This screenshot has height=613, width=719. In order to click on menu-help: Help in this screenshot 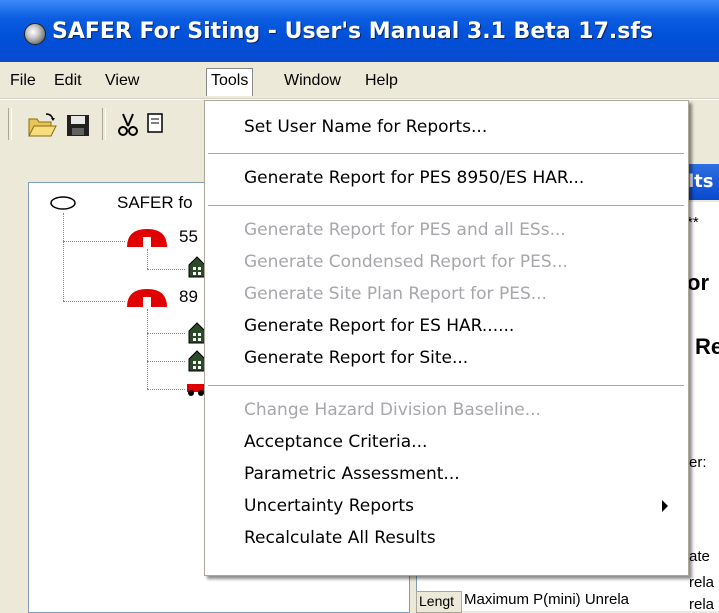, I will do `click(381, 81)`.